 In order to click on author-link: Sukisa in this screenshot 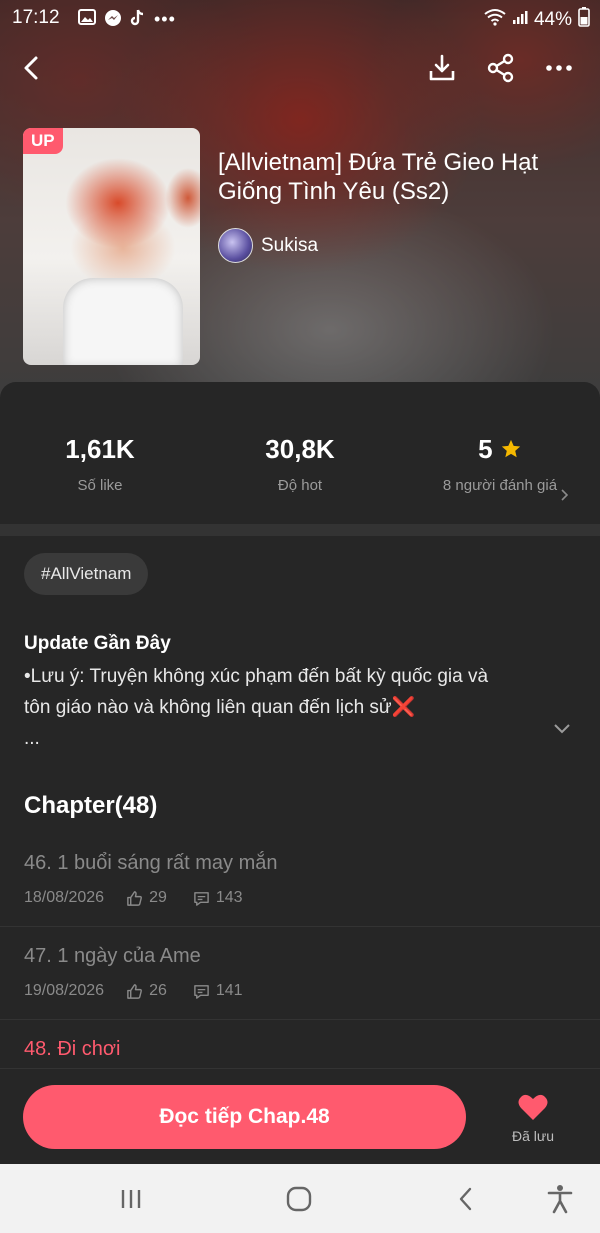, I will do `click(268, 245)`.